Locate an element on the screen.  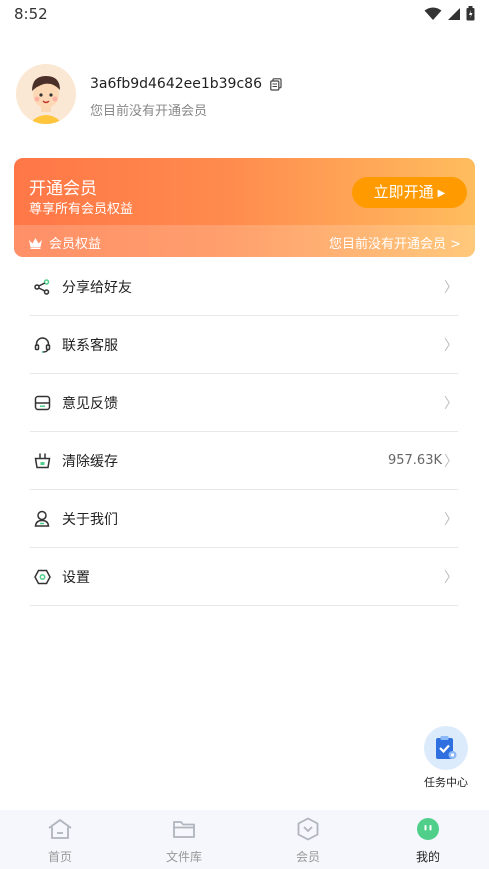
vip-status-link: 您目前没有开通会员 > is located at coordinates (395, 242).